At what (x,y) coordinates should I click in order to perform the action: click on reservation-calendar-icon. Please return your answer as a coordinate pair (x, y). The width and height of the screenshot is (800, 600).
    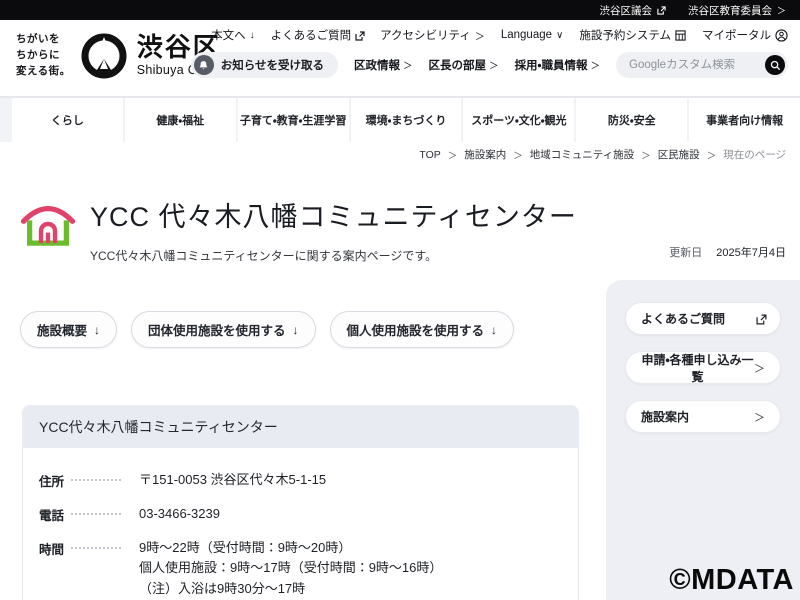
    Looking at the image, I should click on (680, 35).